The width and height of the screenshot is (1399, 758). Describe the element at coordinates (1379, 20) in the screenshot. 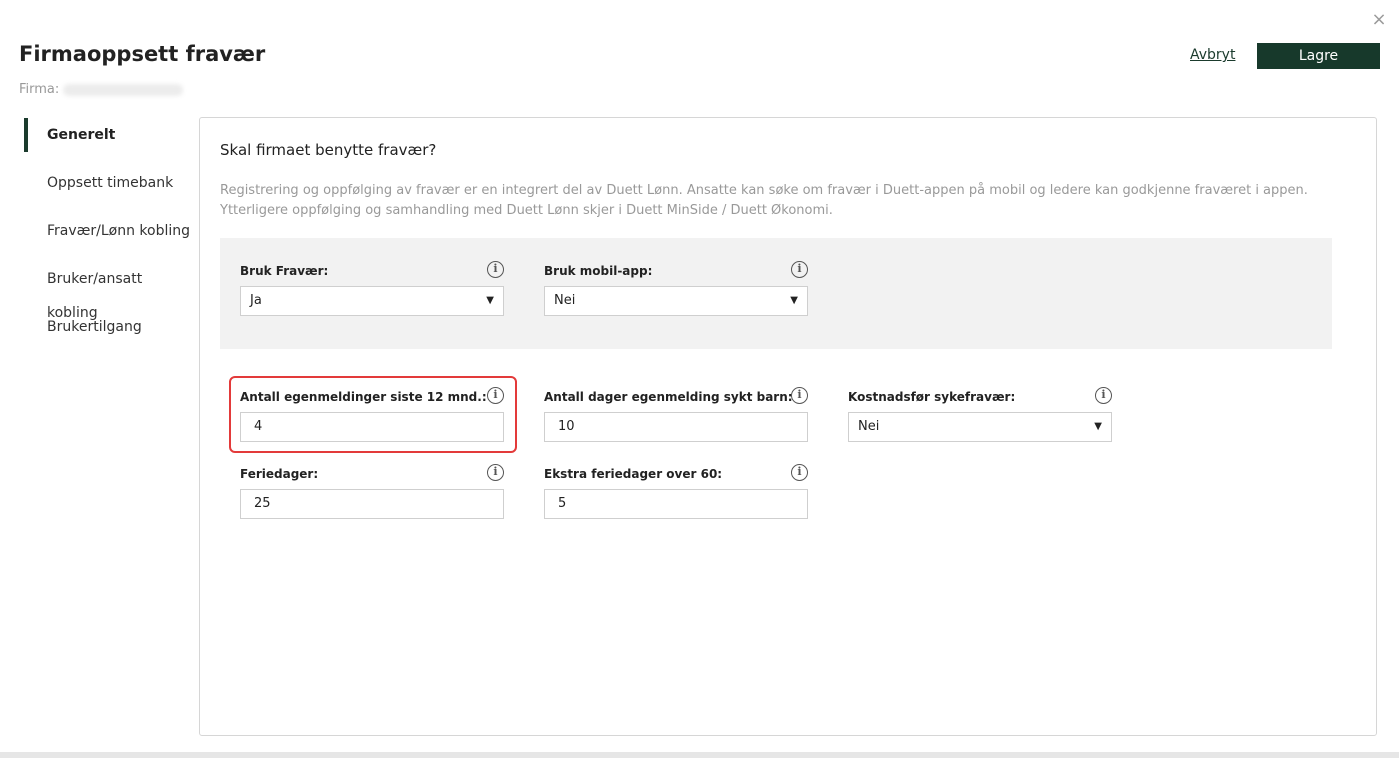

I see `close-icon: ×` at that location.